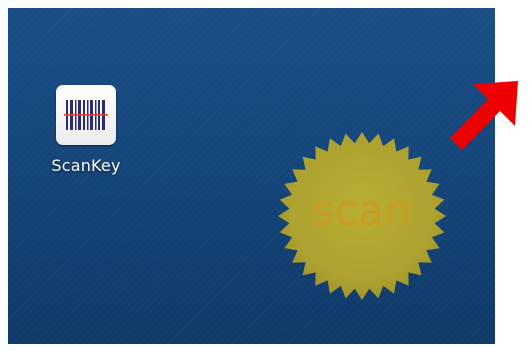 This screenshot has height=351, width=532. What do you see at coordinates (86, 165) in the screenshot?
I see `app-label: ScanKey` at bounding box center [86, 165].